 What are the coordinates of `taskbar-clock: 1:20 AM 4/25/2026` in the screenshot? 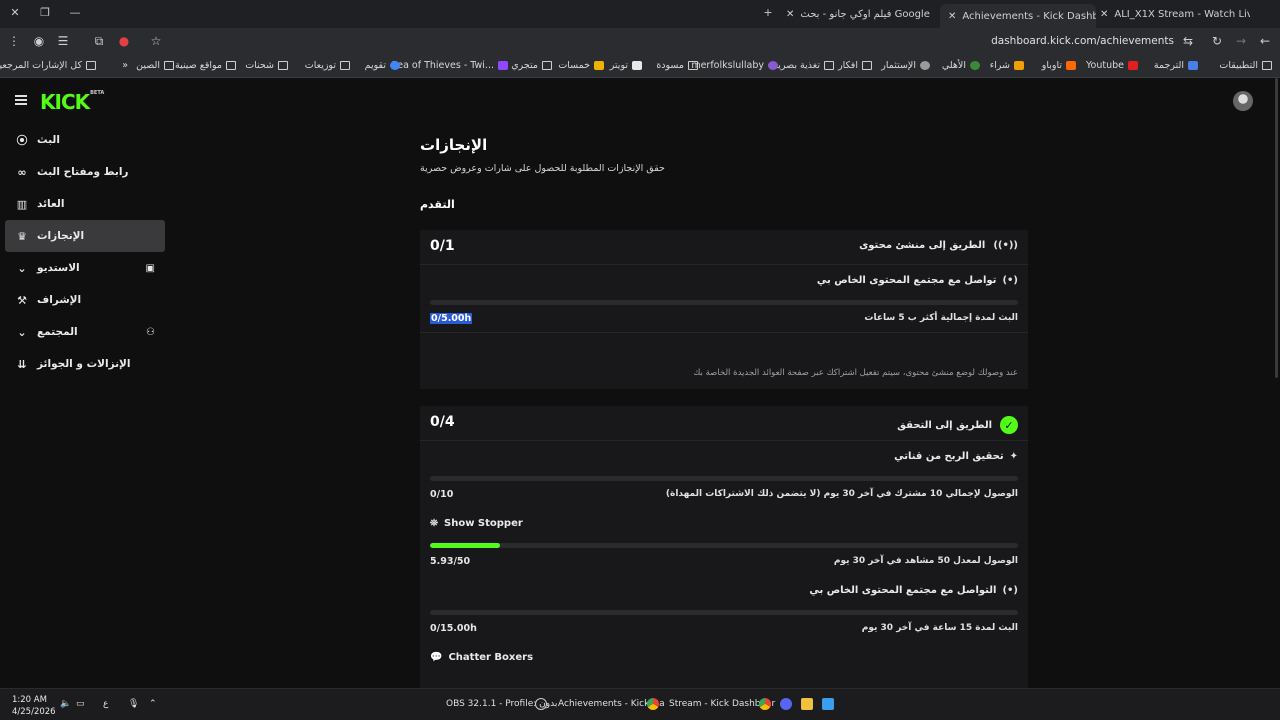 It's located at (34, 706).